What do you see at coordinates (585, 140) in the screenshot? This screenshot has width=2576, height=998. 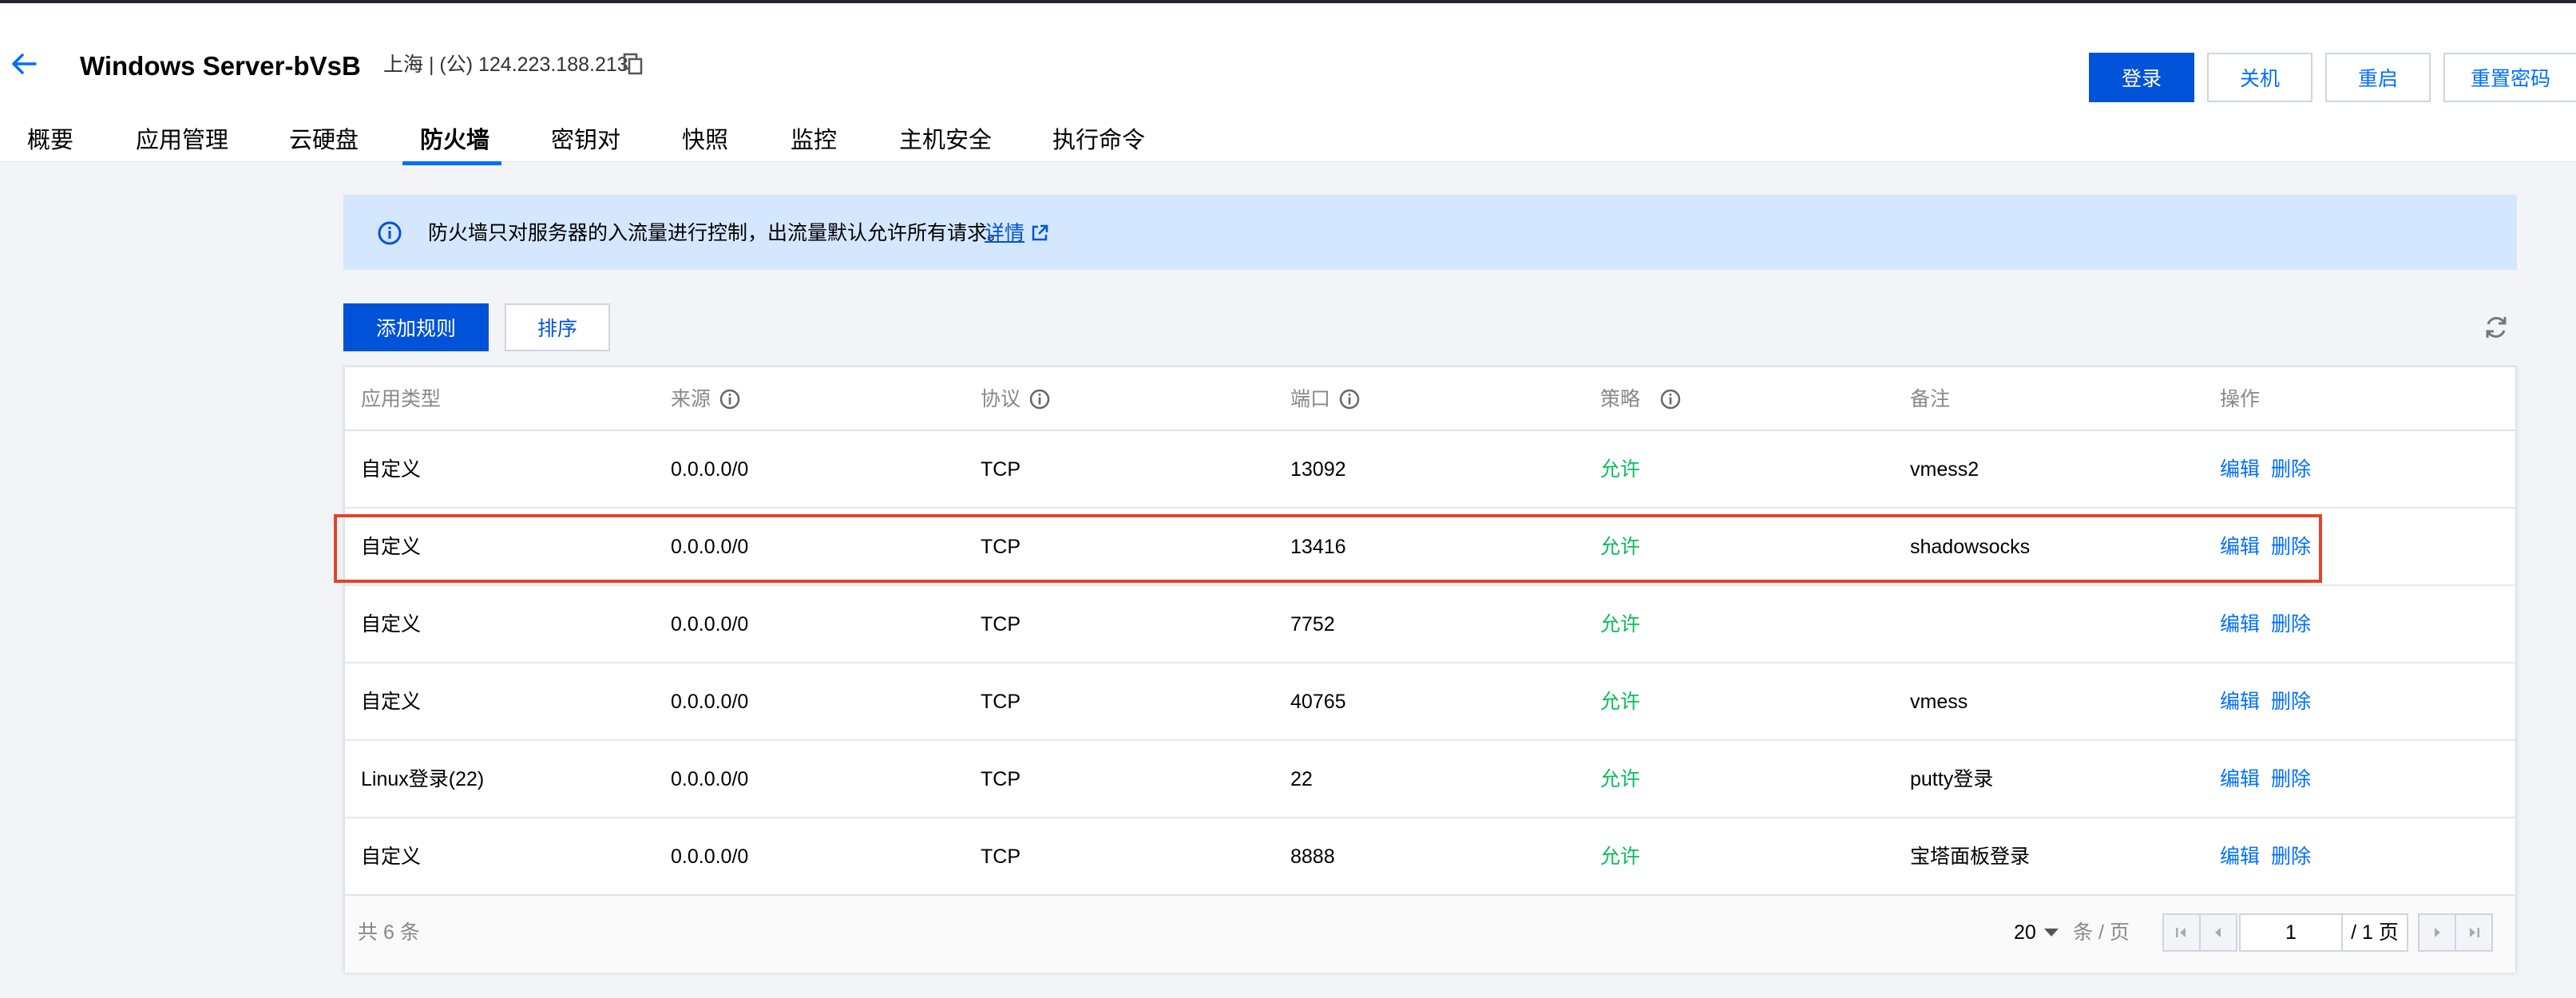 I see `tab-key-pair: 密钥对` at bounding box center [585, 140].